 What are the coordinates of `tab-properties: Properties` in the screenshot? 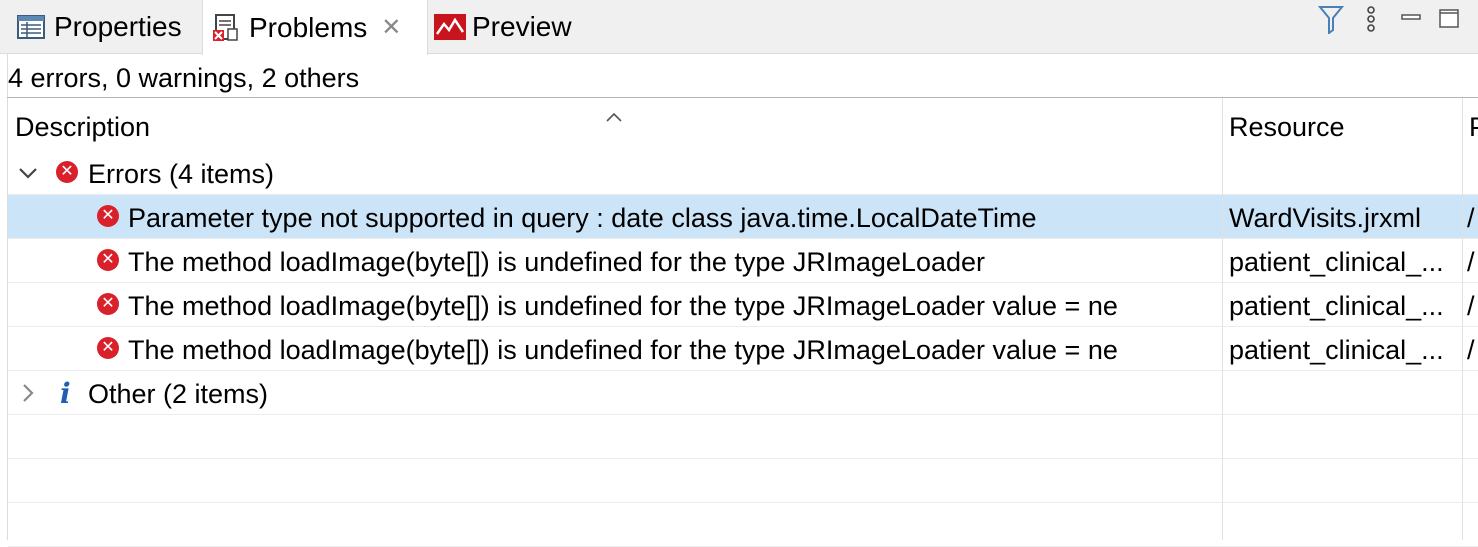 It's located at (99, 27).